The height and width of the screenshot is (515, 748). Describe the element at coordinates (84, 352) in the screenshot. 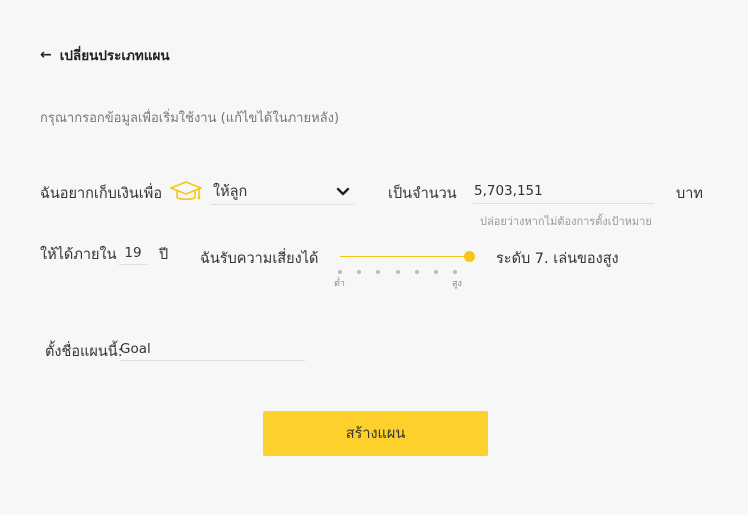

I see `plan-name-label: ตั้งชื่อแผนนี้:` at that location.